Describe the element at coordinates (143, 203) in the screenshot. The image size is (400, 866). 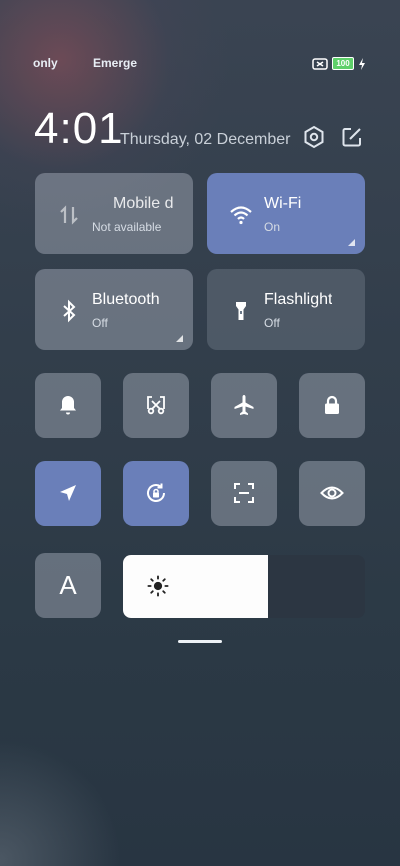
I see `mobile-data-title: Mobile d` at that location.